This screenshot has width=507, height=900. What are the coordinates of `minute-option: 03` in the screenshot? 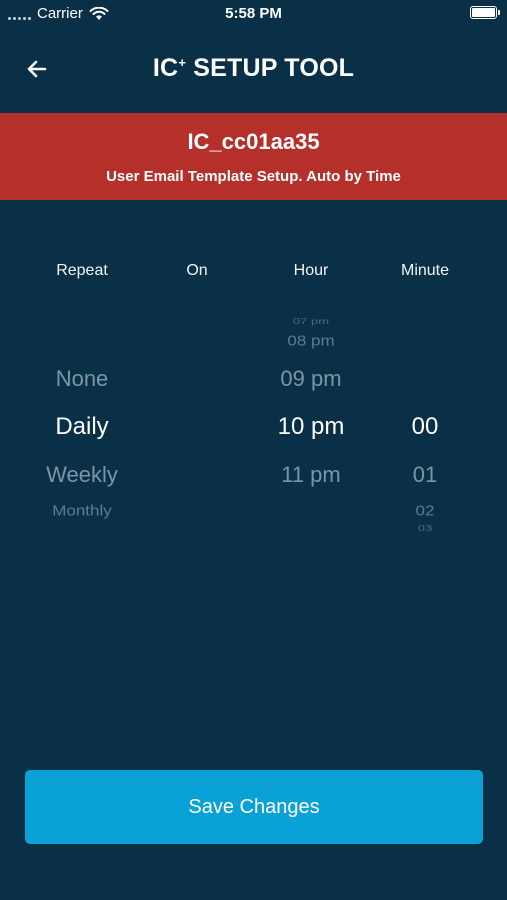 It's located at (425, 528).